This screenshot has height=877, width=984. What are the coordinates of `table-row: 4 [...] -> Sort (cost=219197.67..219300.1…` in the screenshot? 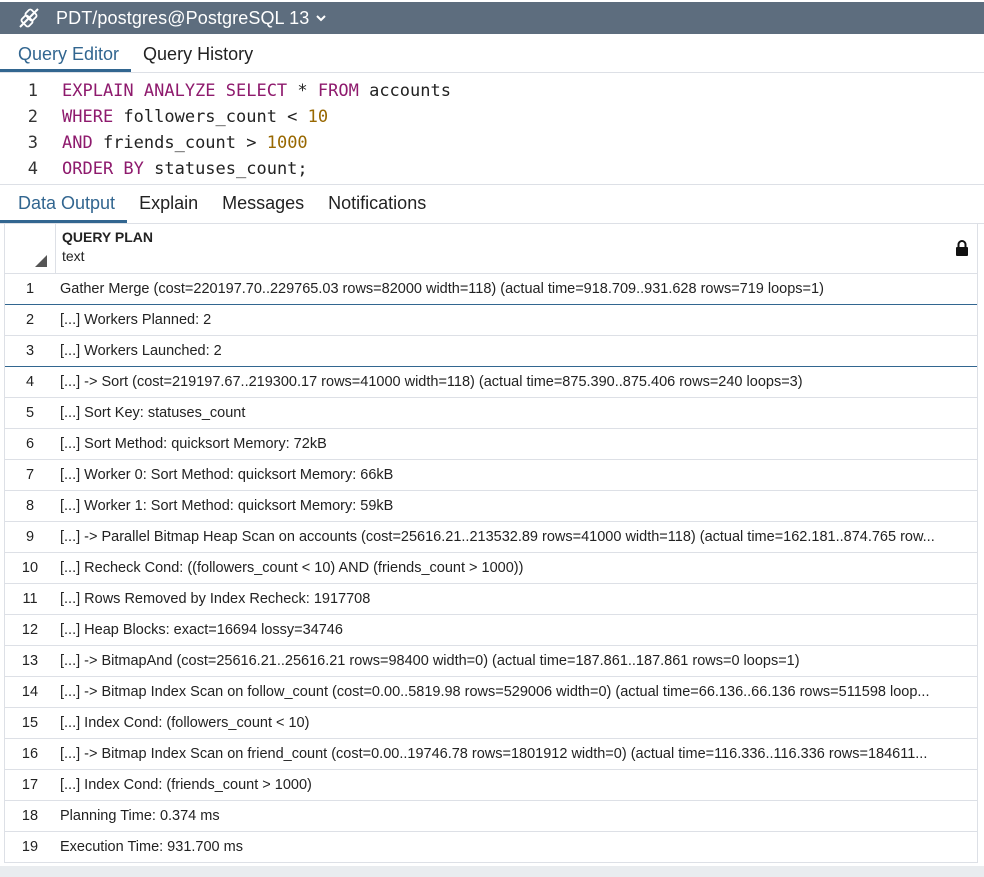 It's located at (491, 382).